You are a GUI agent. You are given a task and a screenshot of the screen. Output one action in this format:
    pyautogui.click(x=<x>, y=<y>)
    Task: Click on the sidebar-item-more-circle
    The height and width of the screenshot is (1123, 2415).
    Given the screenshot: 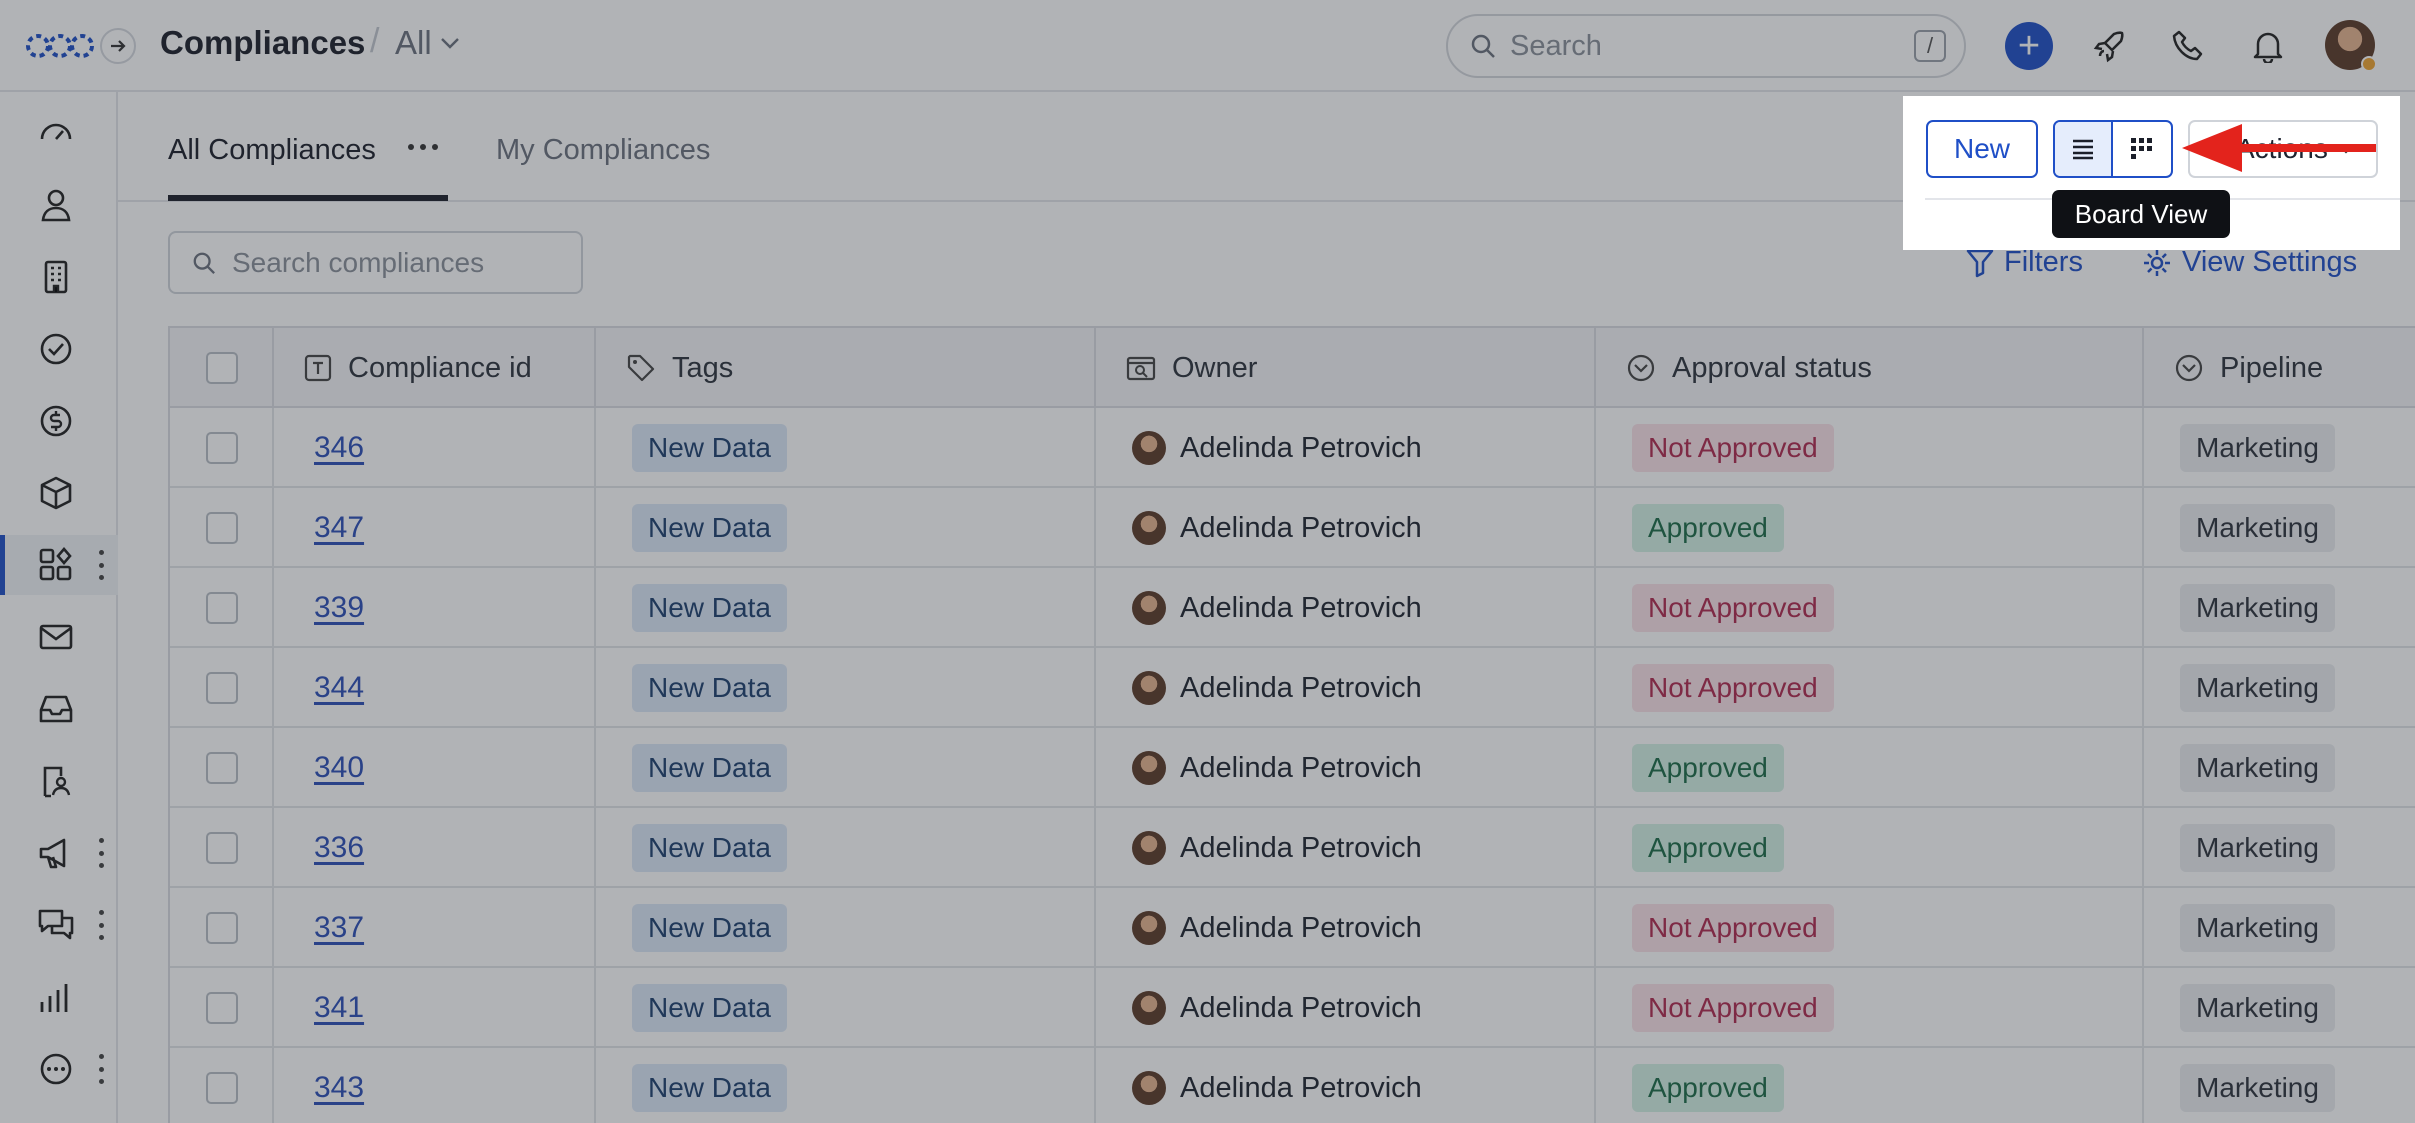 What is the action you would take?
    pyautogui.click(x=59, y=1069)
    